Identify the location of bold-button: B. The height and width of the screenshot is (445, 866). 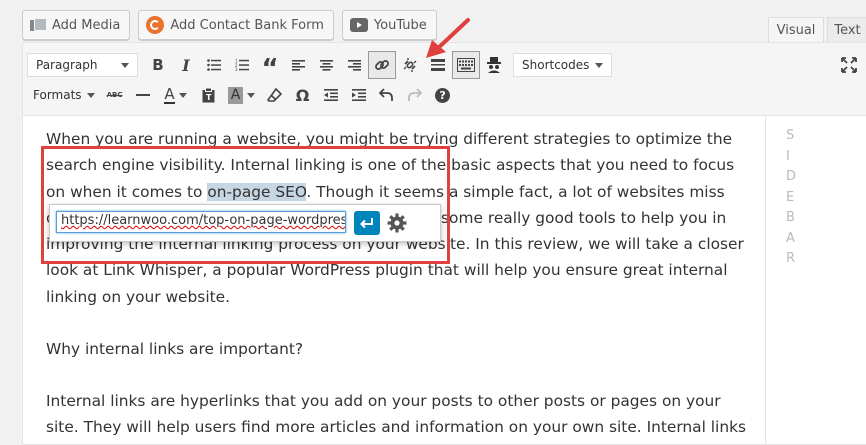
(158, 65).